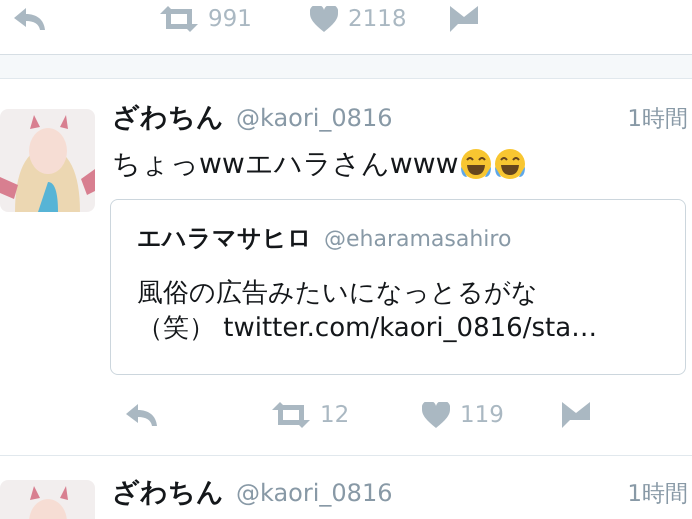 This screenshot has width=692, height=519. Describe the element at coordinates (230, 19) in the screenshot. I see `retweet-count: 991` at that location.